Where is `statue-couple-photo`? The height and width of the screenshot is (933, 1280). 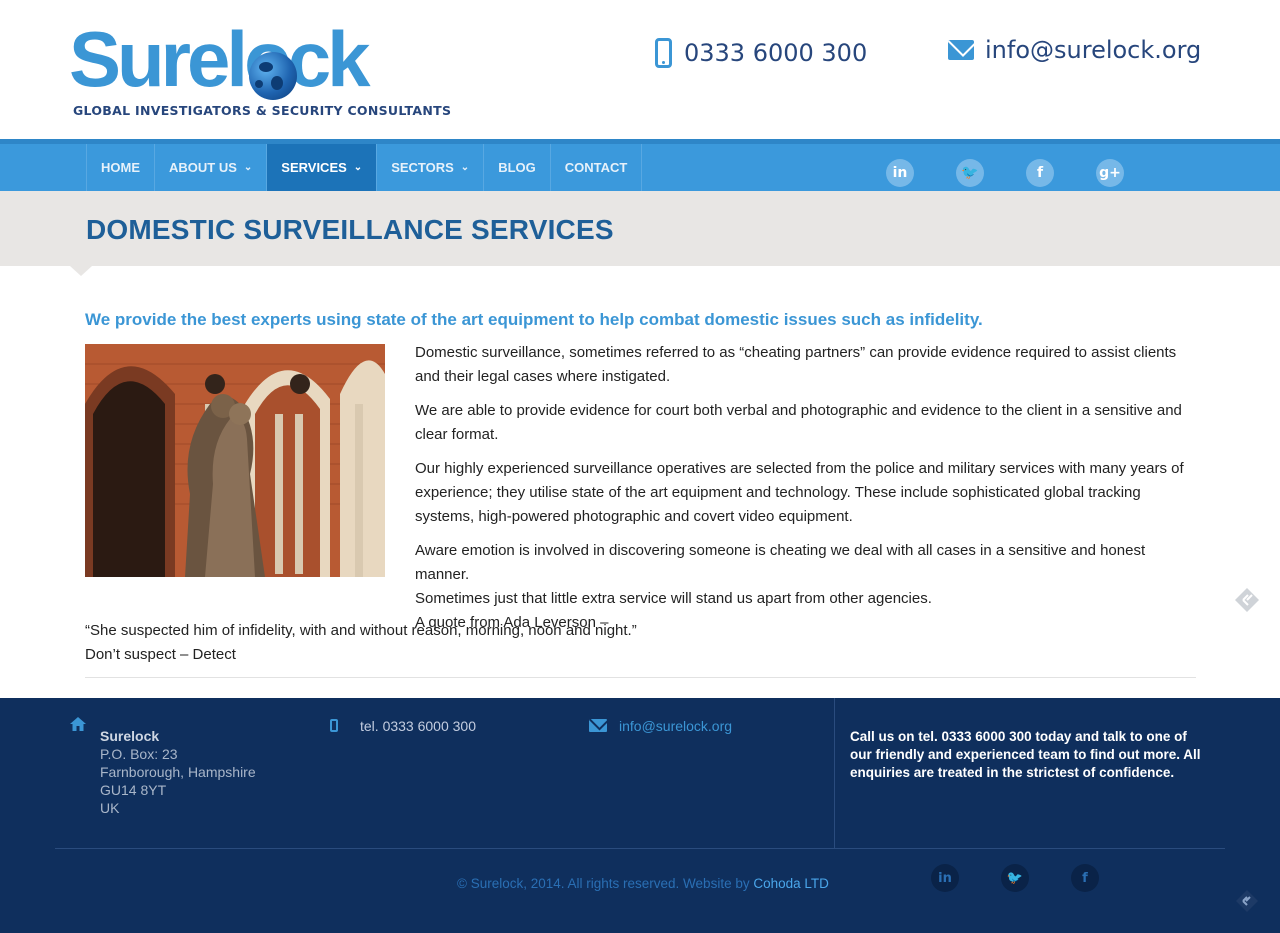
statue-couple-photo is located at coordinates (235, 460).